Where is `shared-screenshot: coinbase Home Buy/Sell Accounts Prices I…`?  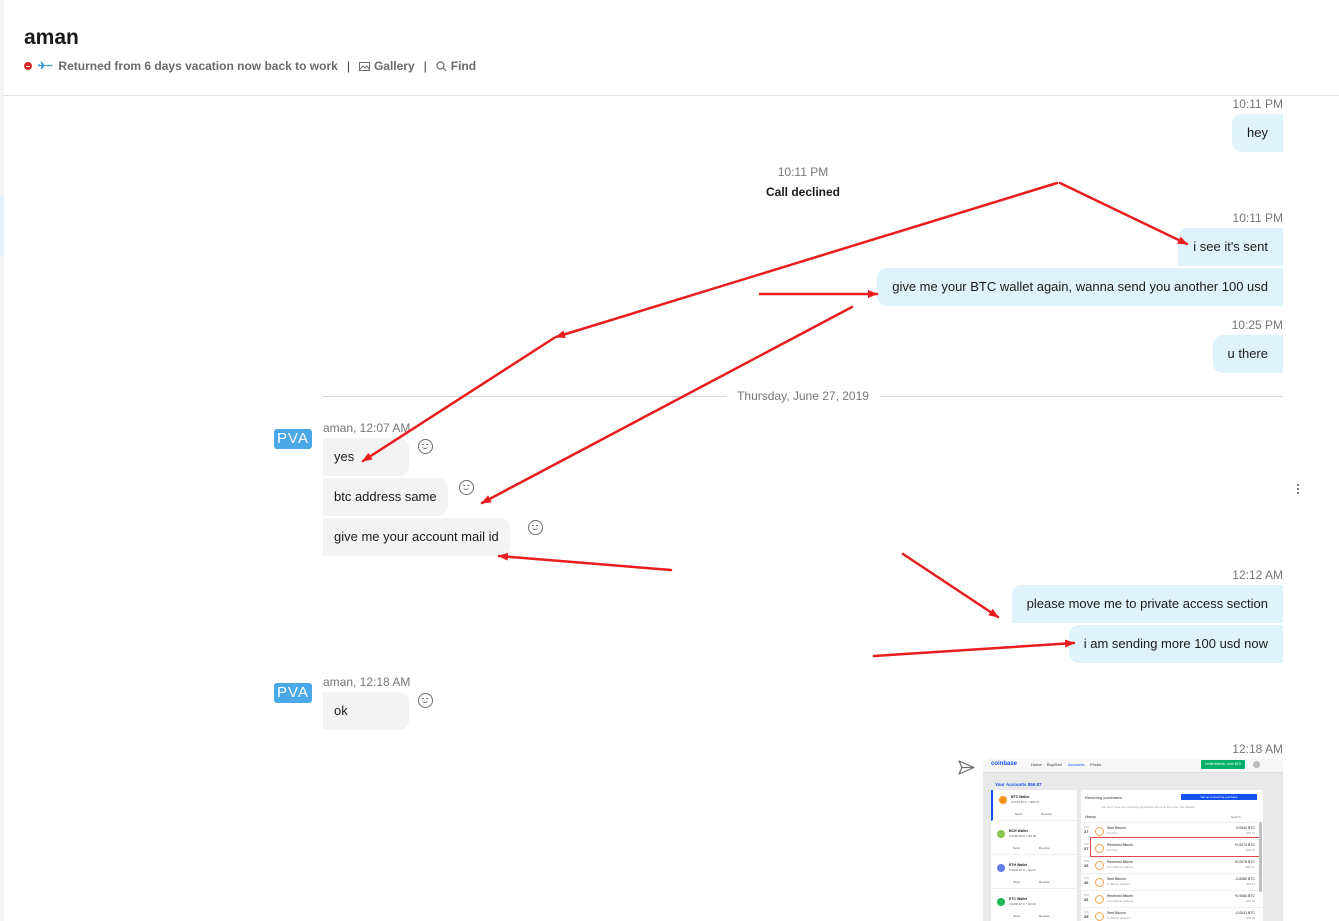
shared-screenshot: coinbase Home Buy/Sell Accounts Prices I… is located at coordinates (1133, 839).